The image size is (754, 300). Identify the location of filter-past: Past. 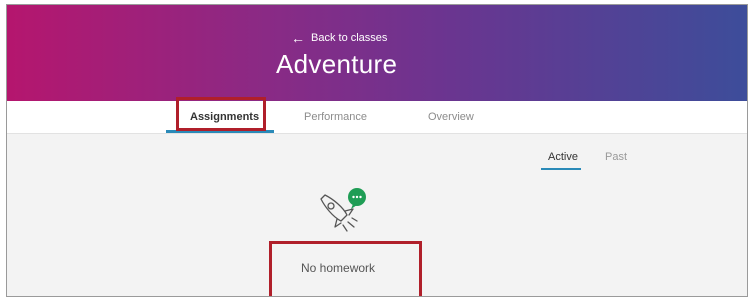
(616, 157).